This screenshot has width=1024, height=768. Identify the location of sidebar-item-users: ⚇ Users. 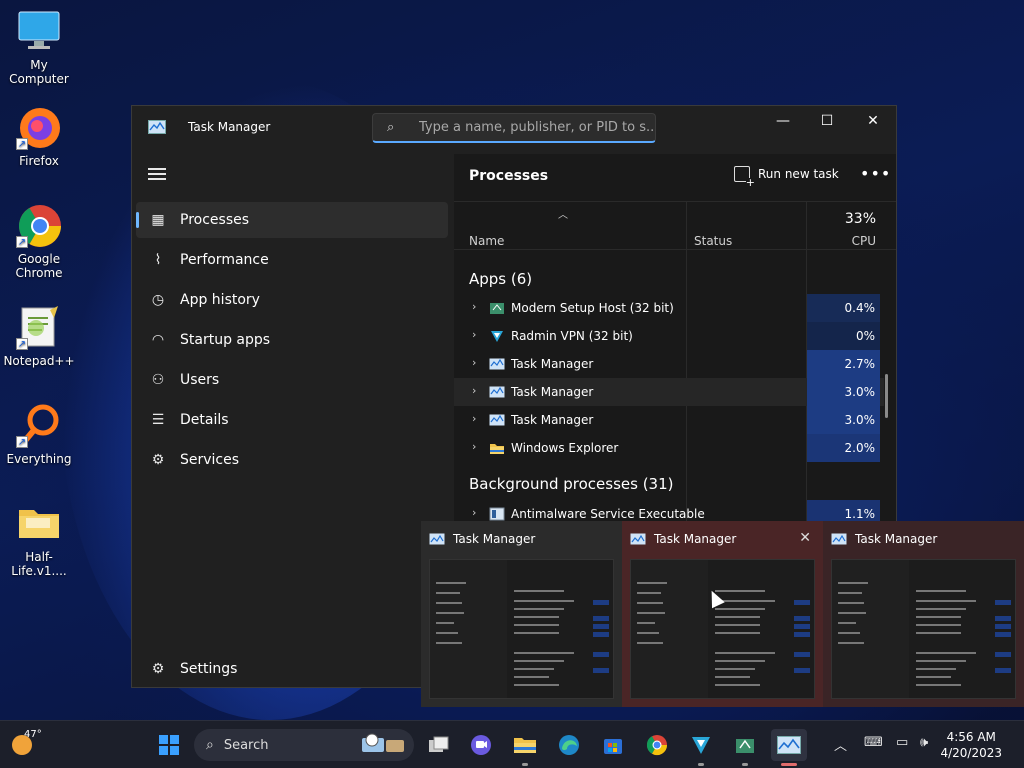
(292, 380).